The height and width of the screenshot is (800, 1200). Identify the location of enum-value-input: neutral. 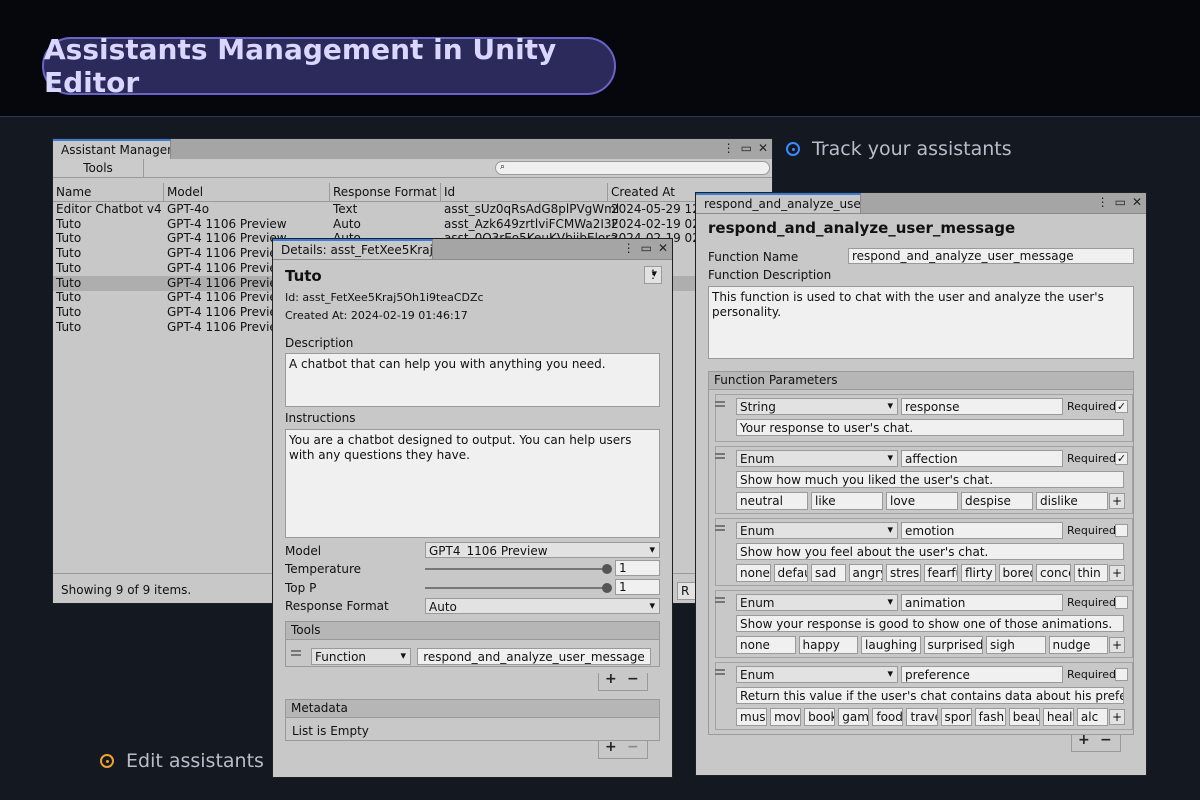
(772, 501).